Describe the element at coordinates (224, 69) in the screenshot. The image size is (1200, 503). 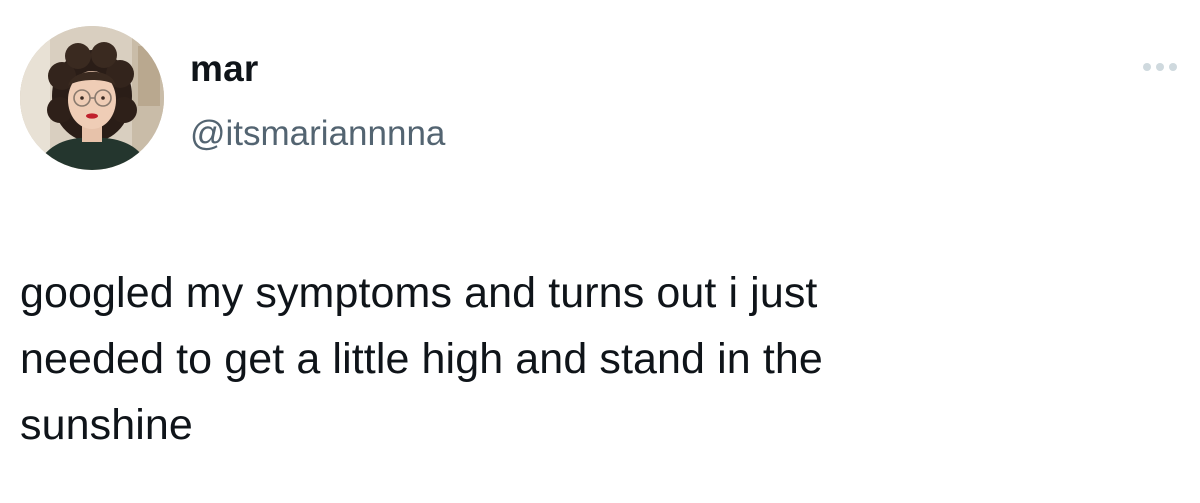
I see `display-name: mar` at that location.